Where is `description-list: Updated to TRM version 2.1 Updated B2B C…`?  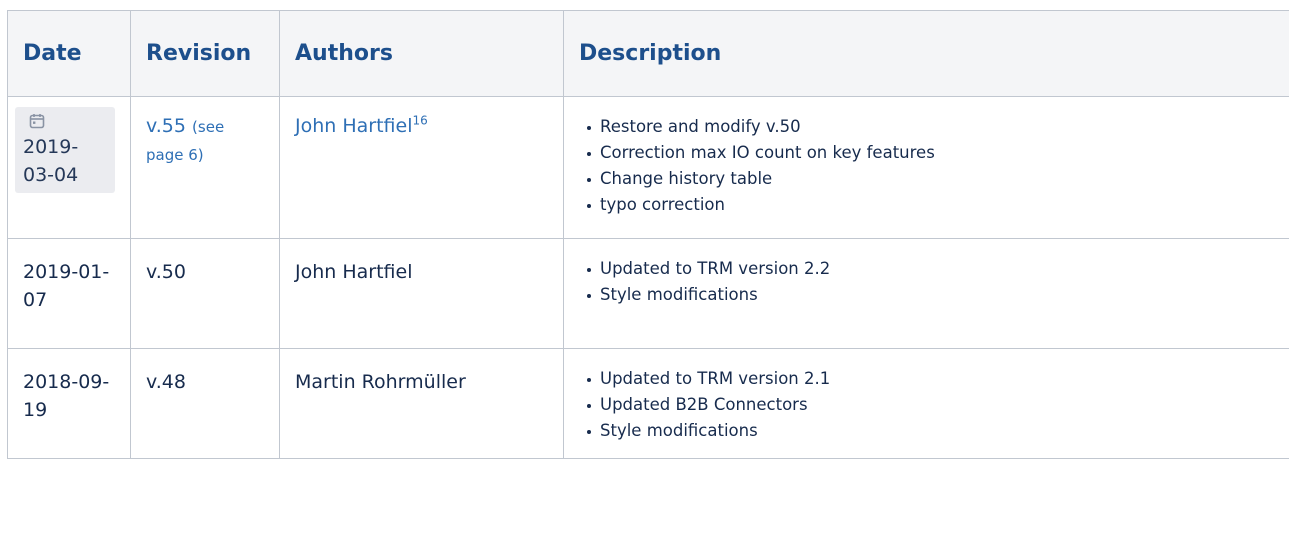 description-list: Updated to TRM version 2.1 Updated B2B C… is located at coordinates (930, 405).